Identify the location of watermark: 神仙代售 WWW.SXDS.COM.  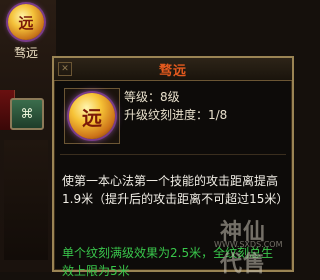
(251, 243).